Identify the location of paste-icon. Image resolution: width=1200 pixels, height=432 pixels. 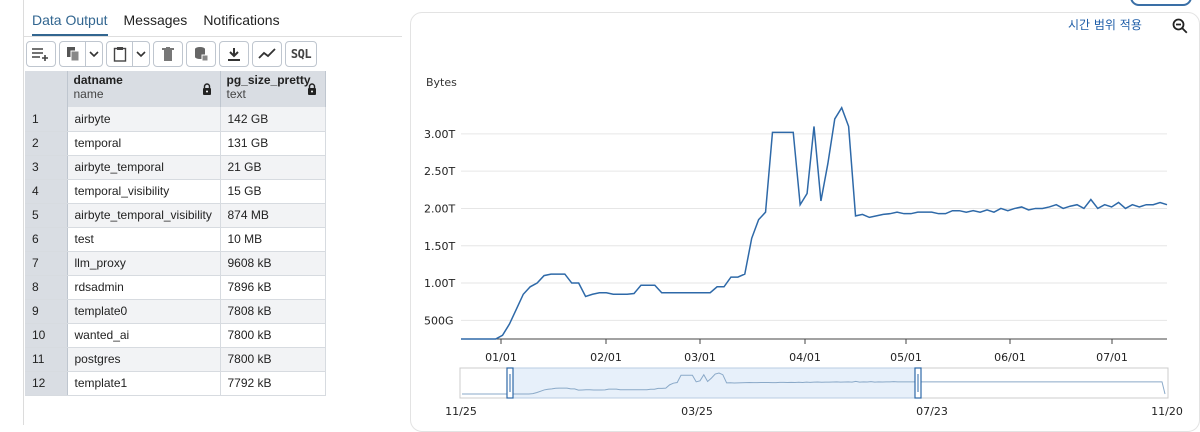
(119, 54).